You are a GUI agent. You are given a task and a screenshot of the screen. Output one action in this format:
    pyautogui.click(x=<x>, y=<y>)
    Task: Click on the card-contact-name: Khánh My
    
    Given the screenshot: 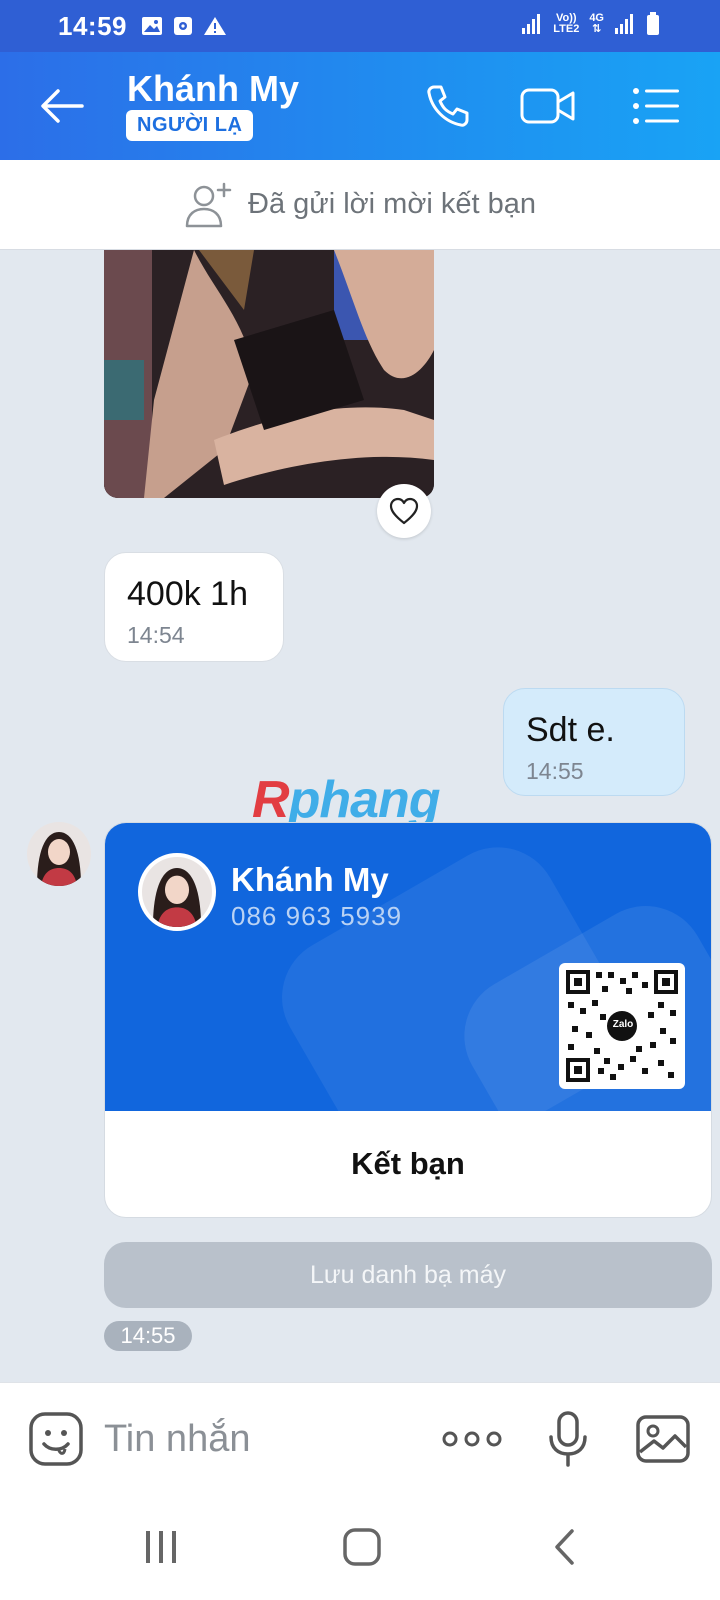 What is the action you would take?
    pyautogui.click(x=310, y=879)
    